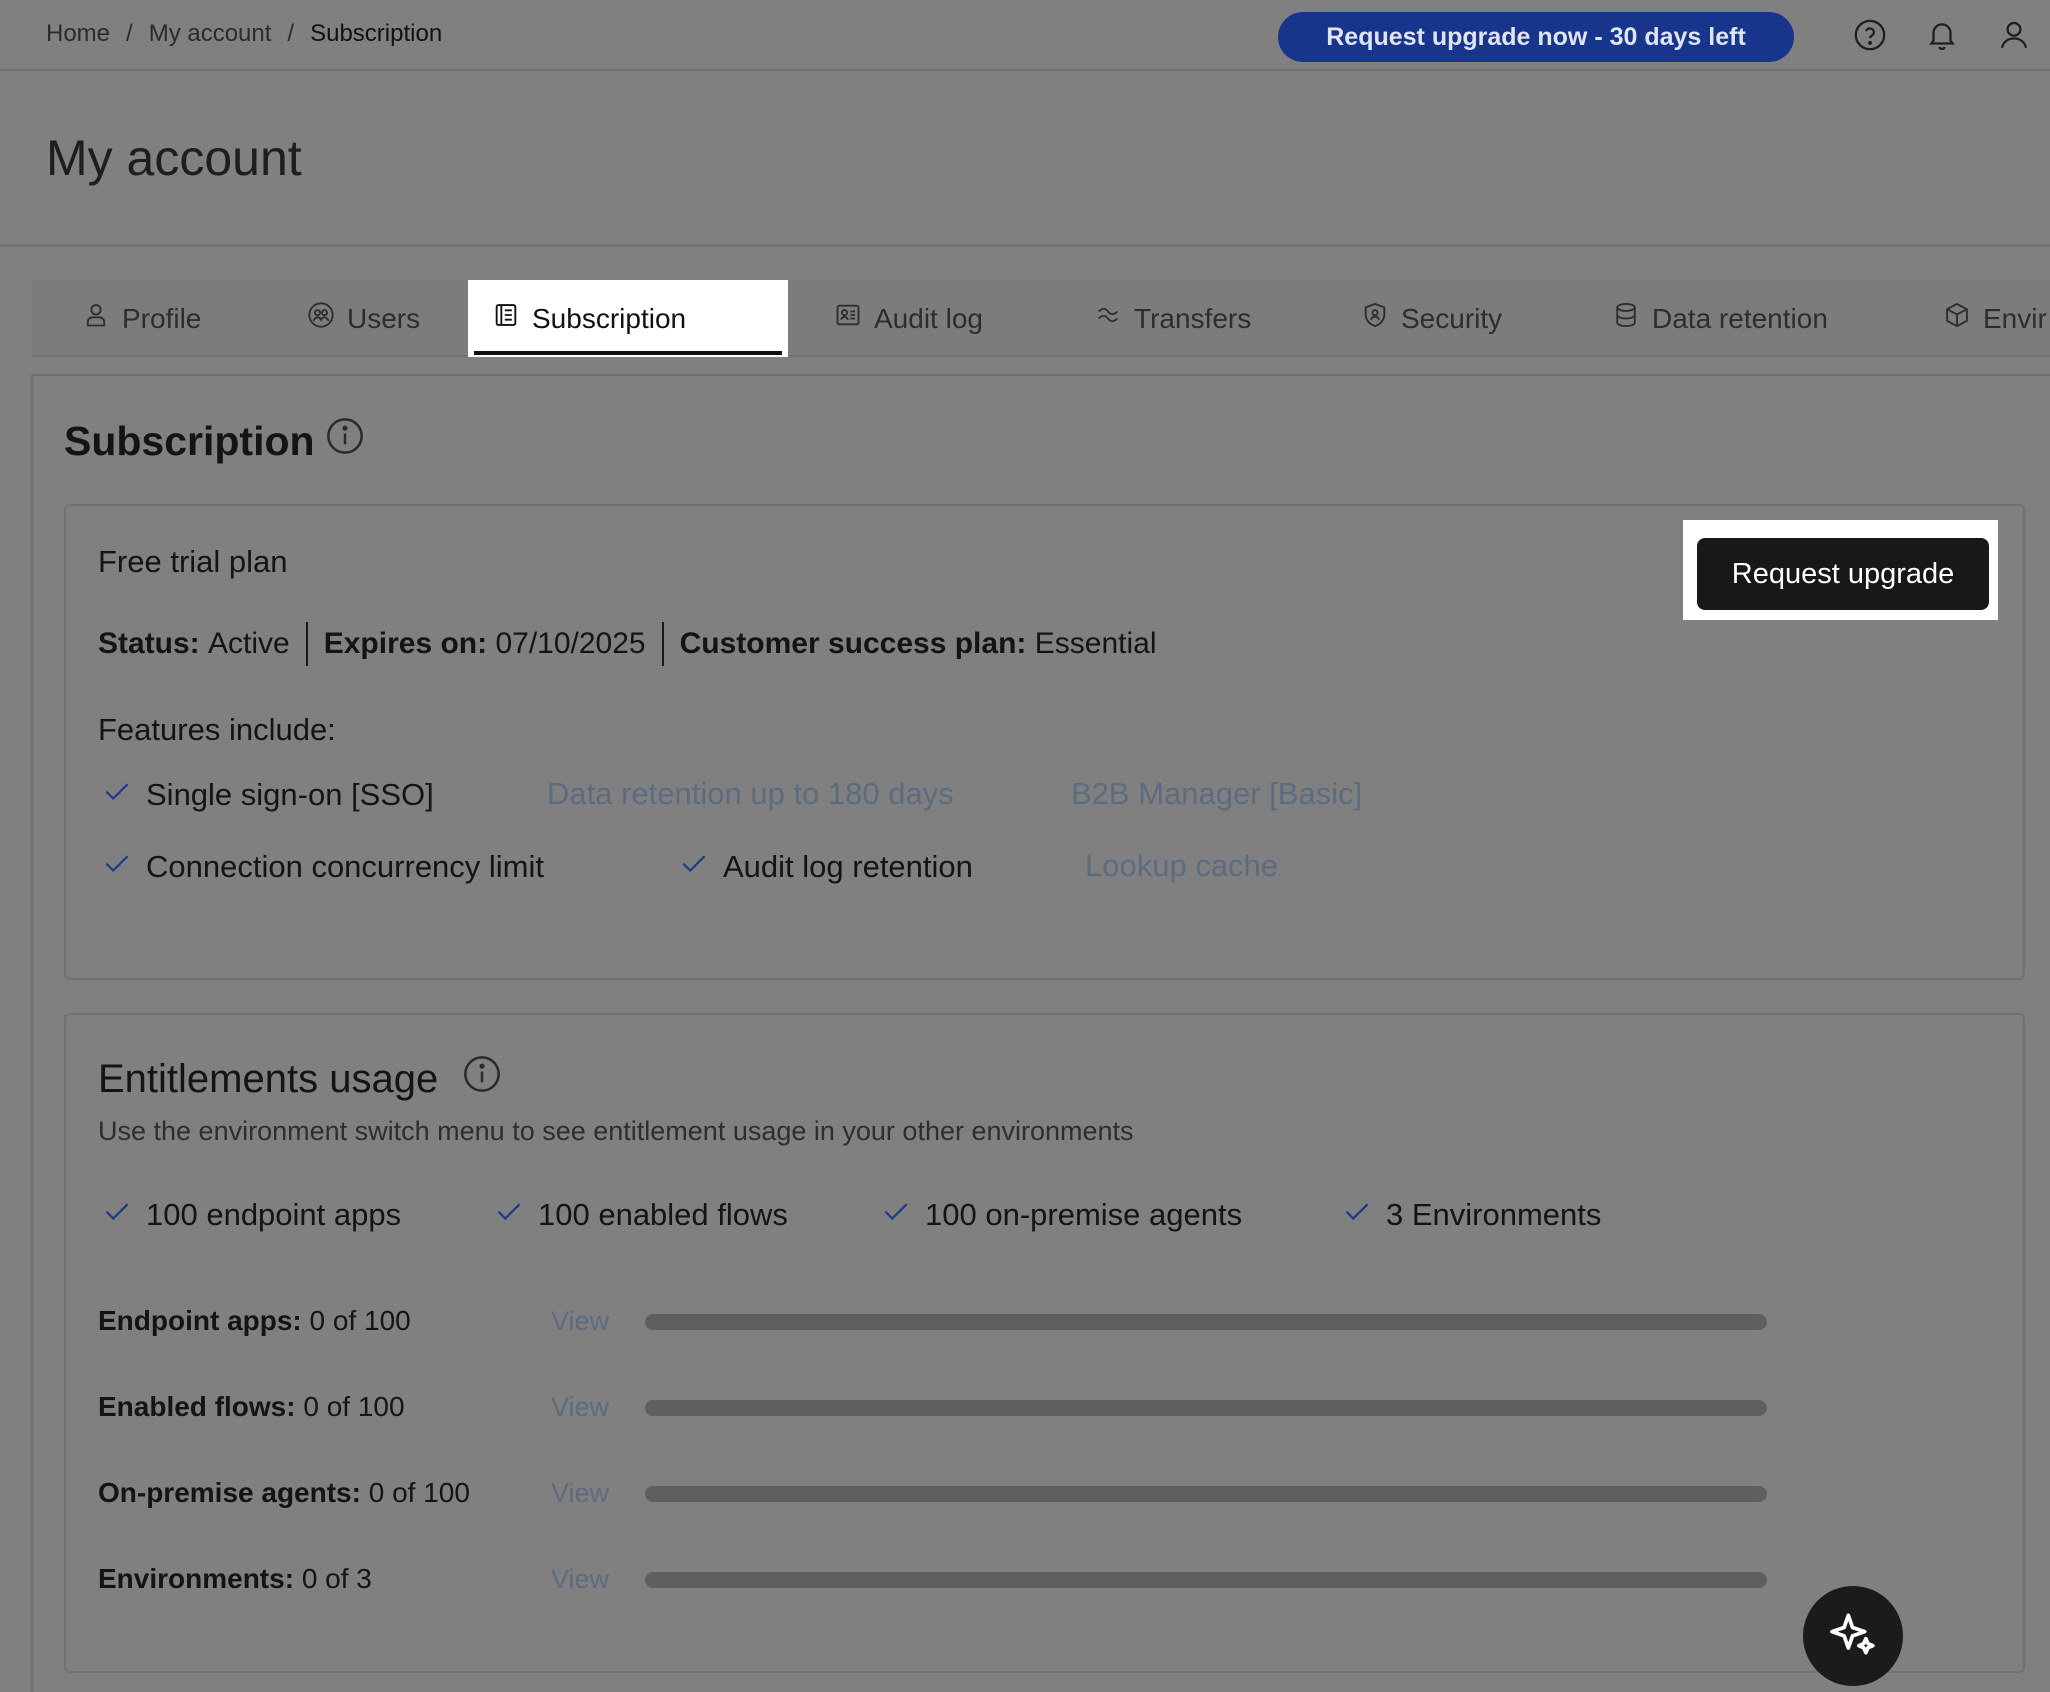 The height and width of the screenshot is (1692, 2050). What do you see at coordinates (848, 866) in the screenshot?
I see `feature-label: Audit log retention` at bounding box center [848, 866].